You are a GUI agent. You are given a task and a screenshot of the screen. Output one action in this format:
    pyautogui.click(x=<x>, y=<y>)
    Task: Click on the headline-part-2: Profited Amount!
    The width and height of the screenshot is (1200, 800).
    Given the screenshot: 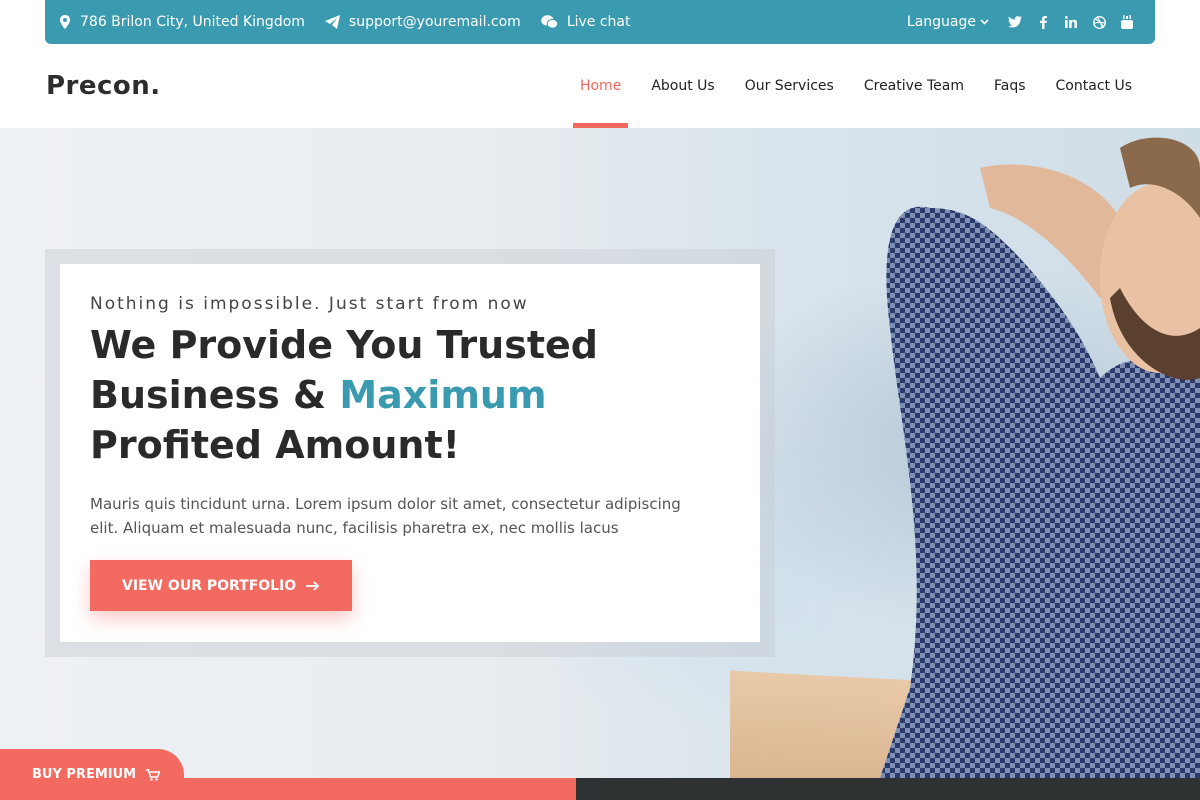 What is the action you would take?
    pyautogui.click(x=275, y=445)
    